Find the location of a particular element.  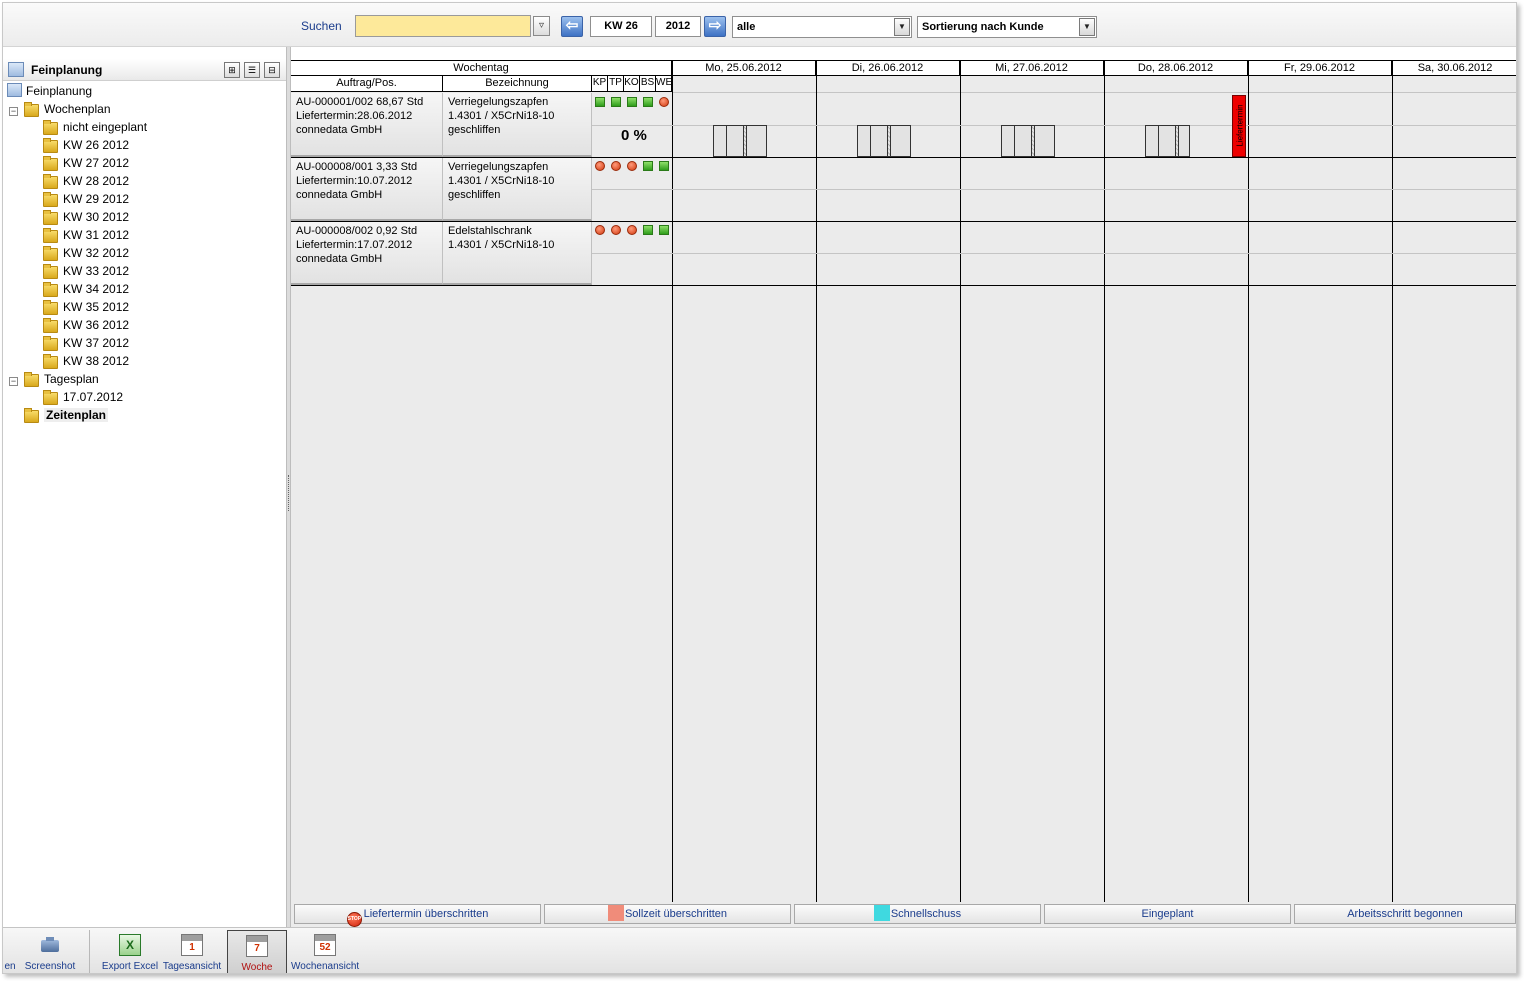

sort-select: Sortierung nach Kunde ▼ is located at coordinates (1007, 27).